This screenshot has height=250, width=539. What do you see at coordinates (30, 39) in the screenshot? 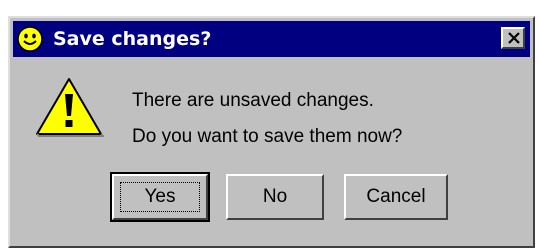
I see `smiley-icon` at bounding box center [30, 39].